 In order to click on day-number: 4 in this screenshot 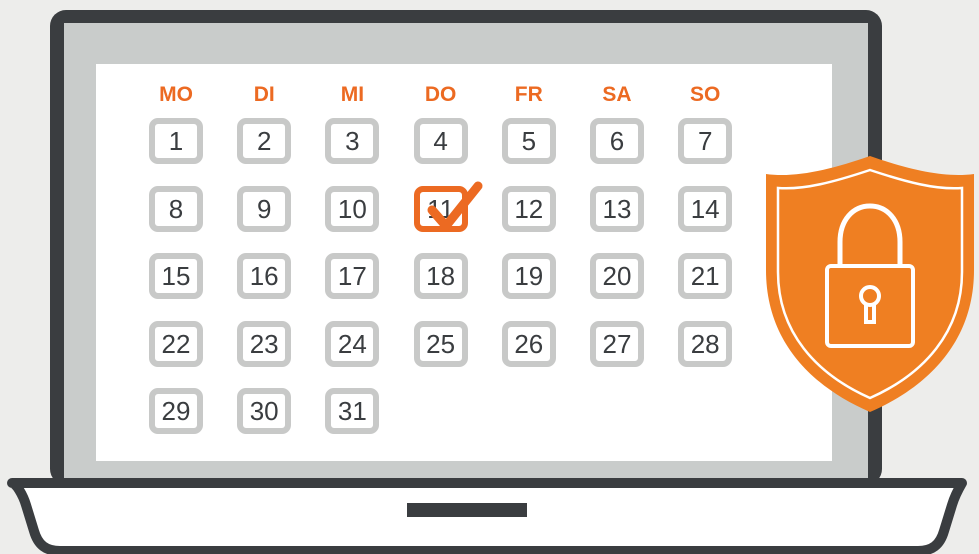, I will do `click(440, 141)`.